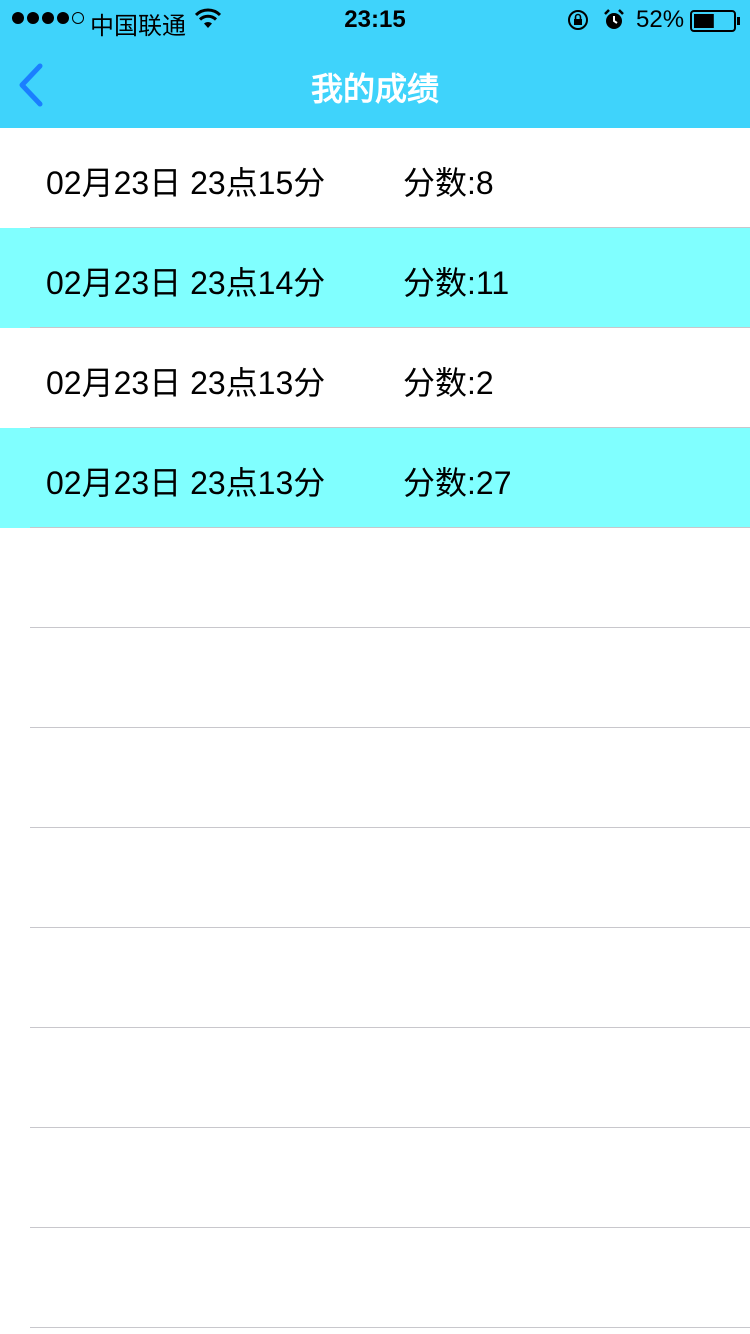 Image resolution: width=750 pixels, height=1334 pixels. Describe the element at coordinates (578, 20) in the screenshot. I see `rotation-lock-icon` at that location.